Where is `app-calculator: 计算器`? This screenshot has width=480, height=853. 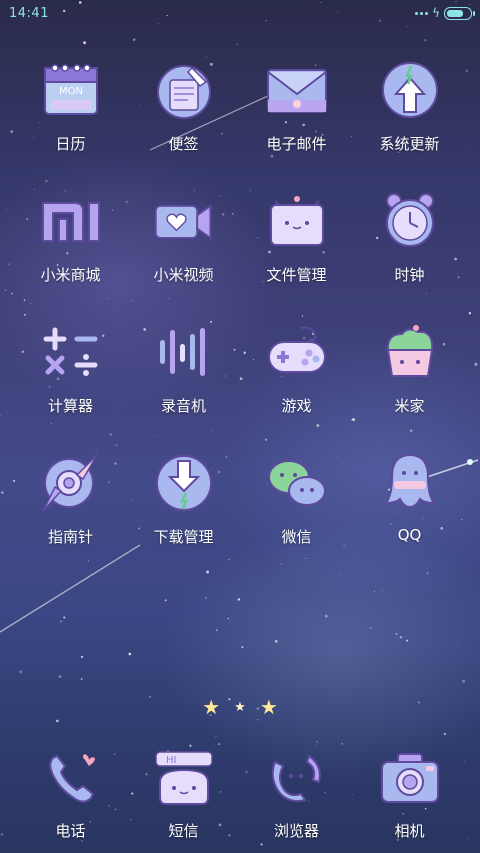 app-calculator: 计算器 is located at coordinates (70, 375).